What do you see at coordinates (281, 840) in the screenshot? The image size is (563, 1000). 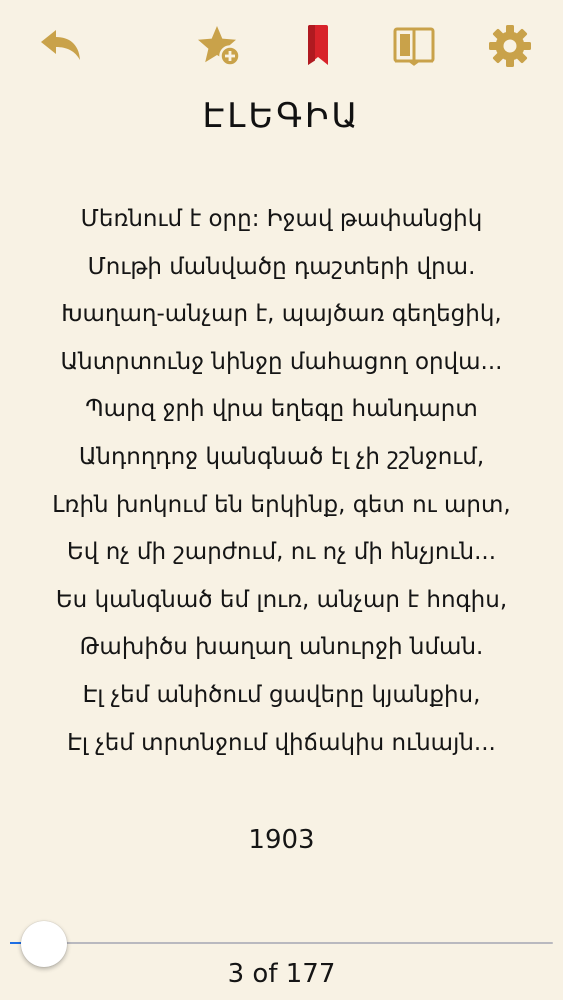 I see `poem-year: 1903` at bounding box center [281, 840].